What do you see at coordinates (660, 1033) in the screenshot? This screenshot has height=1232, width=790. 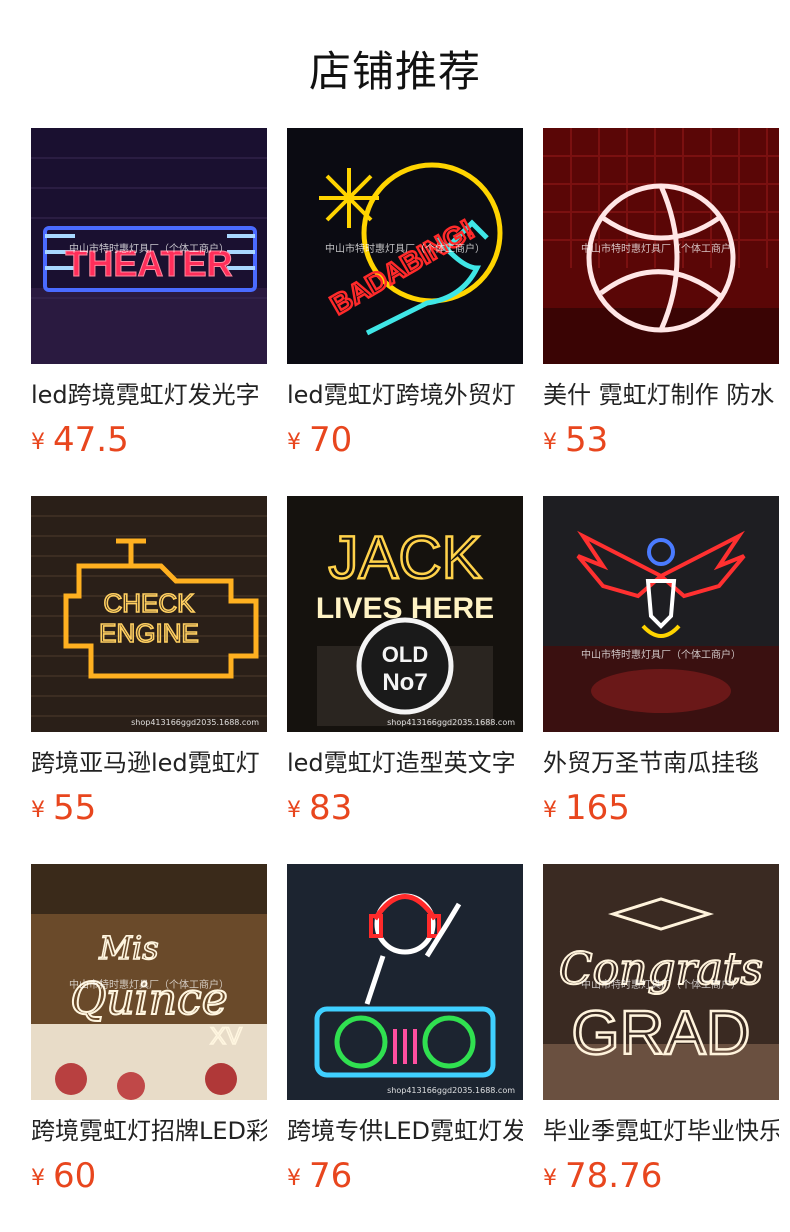 I see `svg-text: GRAD` at bounding box center [660, 1033].